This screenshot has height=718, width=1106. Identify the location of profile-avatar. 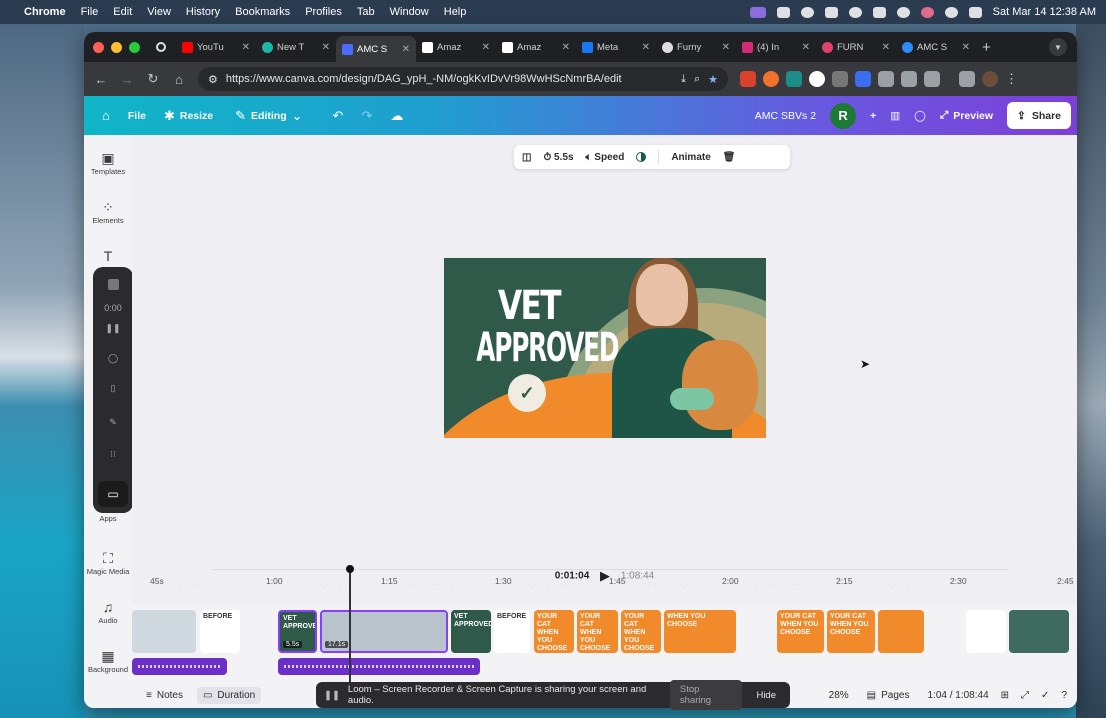
(990, 79).